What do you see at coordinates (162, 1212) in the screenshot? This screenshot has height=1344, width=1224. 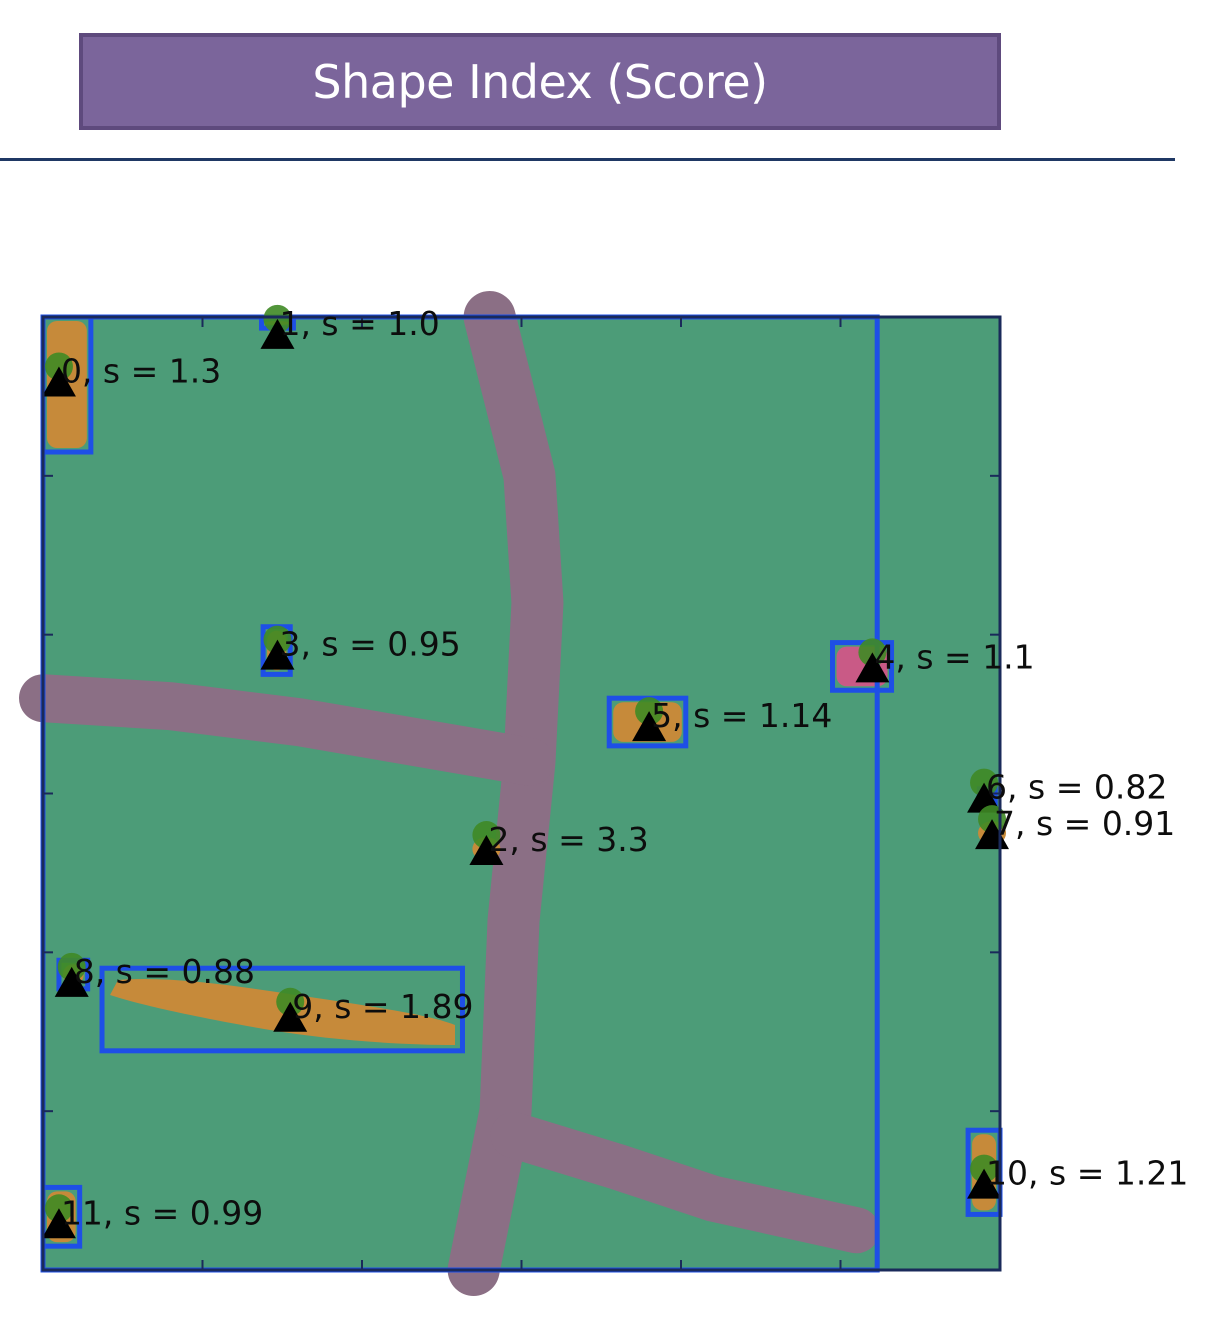 I see `point-label-11: 11, s = 0.99` at bounding box center [162, 1212].